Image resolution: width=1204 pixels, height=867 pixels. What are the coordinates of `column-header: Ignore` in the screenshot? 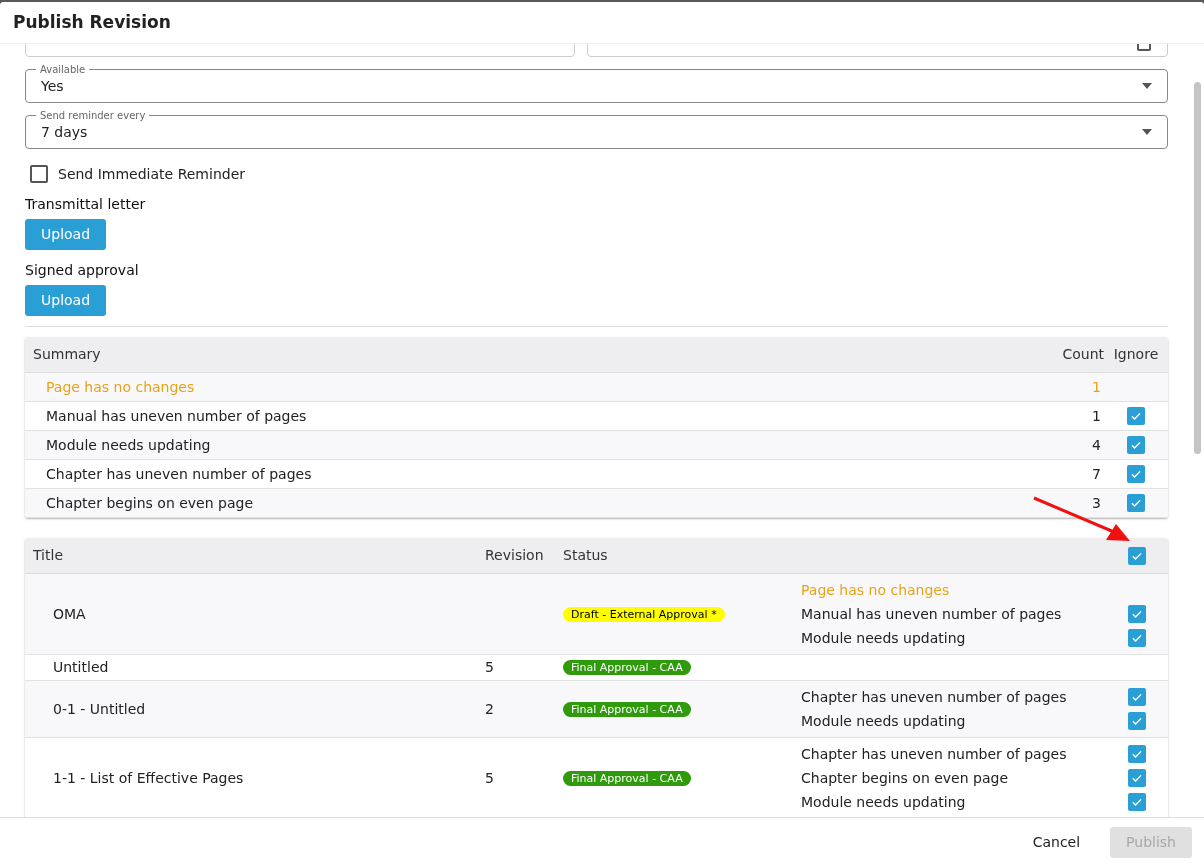 It's located at (1136, 354).